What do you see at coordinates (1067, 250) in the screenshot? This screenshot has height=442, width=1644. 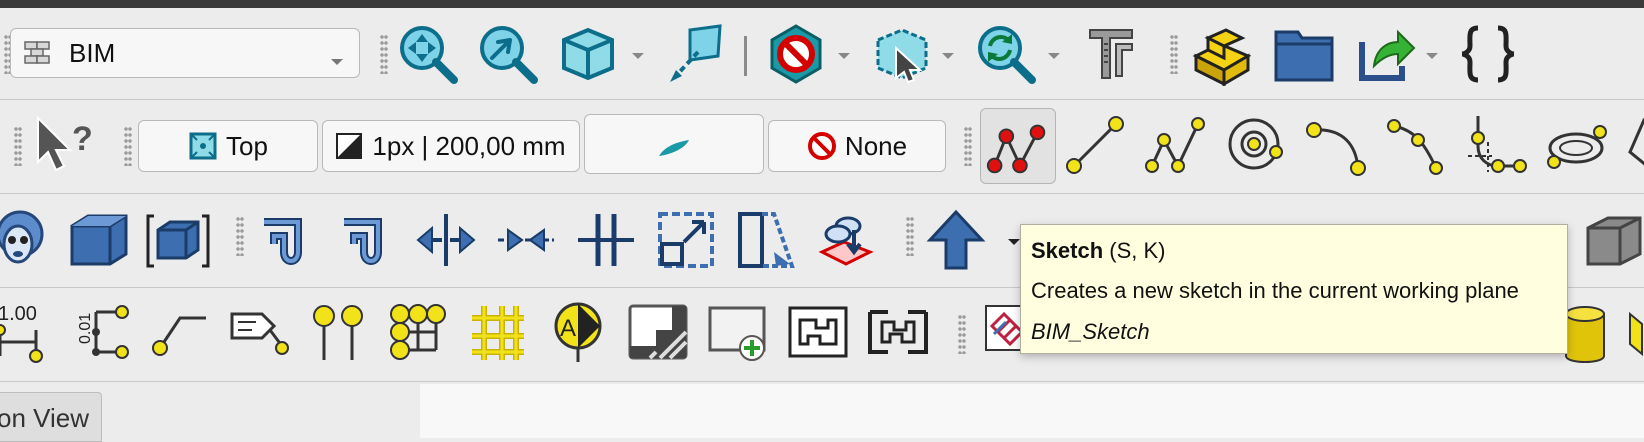 I see `tooltip-title: Sketch` at bounding box center [1067, 250].